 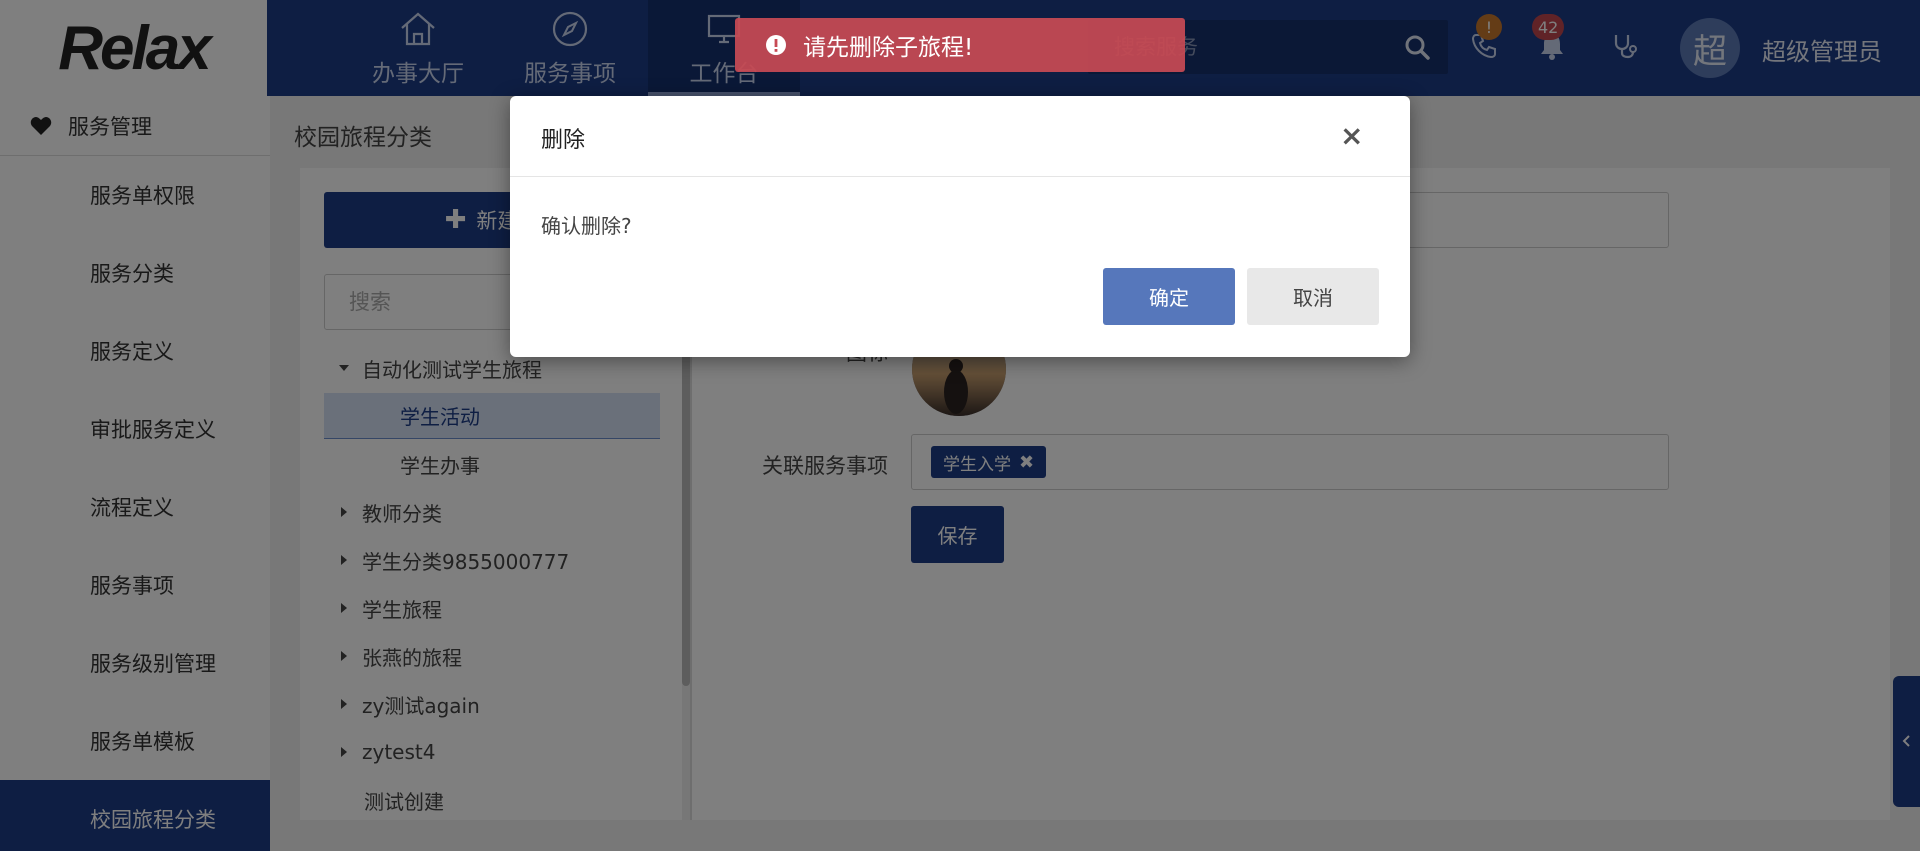 I want to click on cancel-button: 取消, so click(x=1313, y=296).